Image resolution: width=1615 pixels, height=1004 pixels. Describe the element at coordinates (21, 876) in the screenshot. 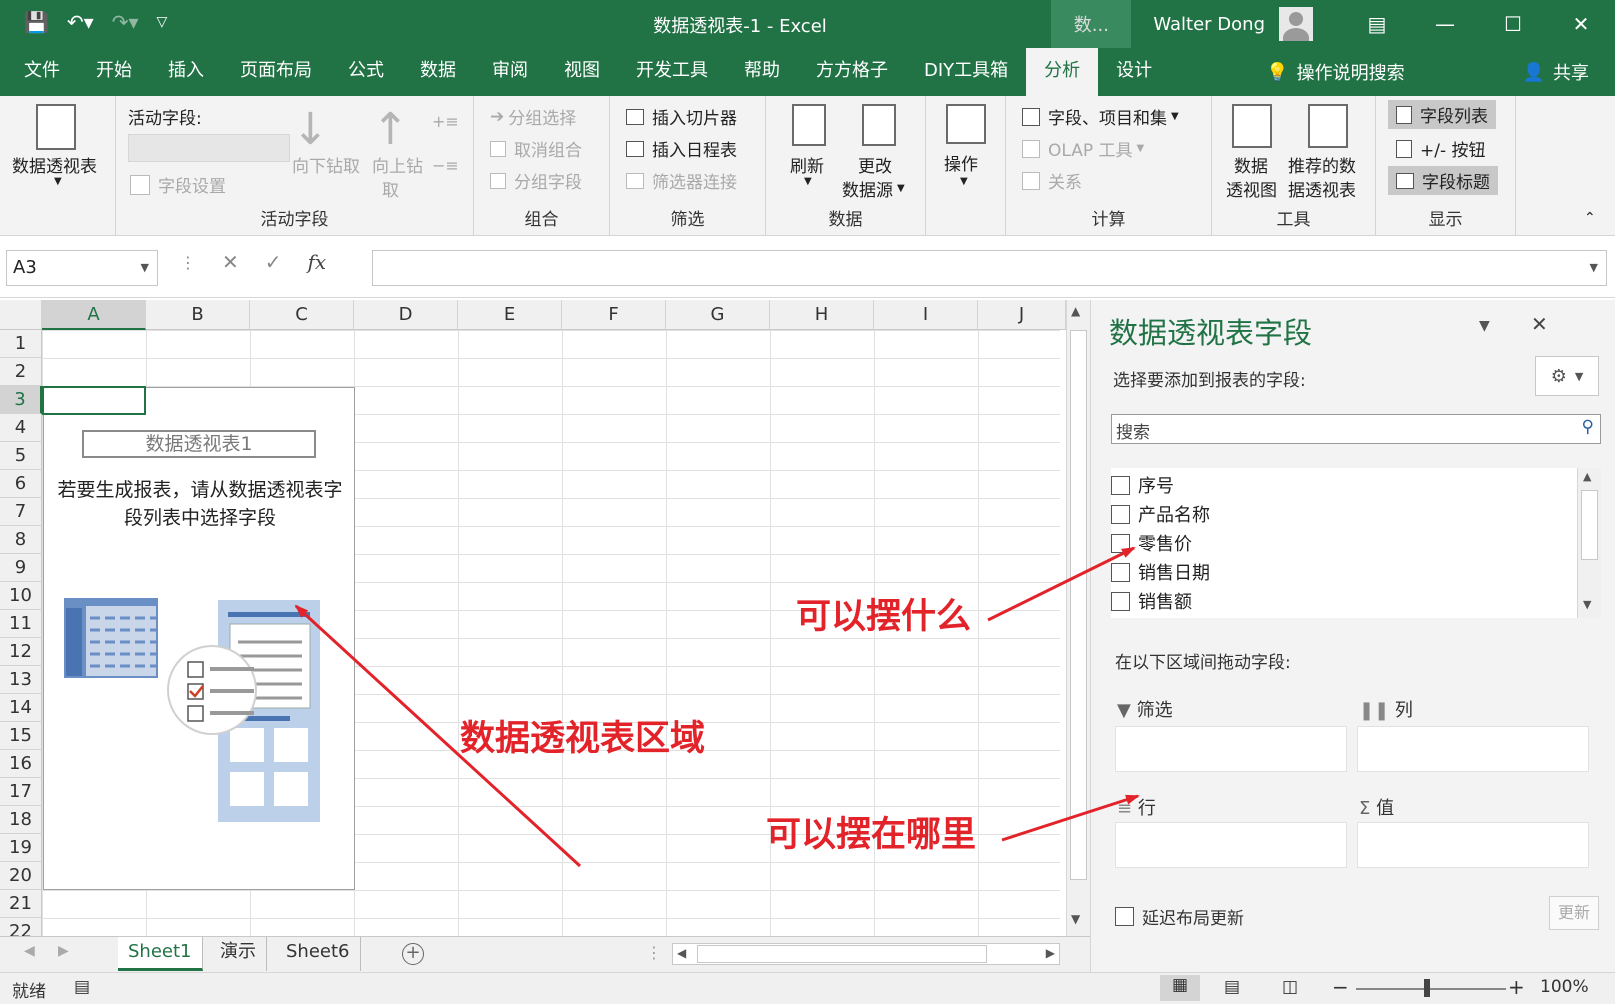

I see `row-header: 20` at that location.